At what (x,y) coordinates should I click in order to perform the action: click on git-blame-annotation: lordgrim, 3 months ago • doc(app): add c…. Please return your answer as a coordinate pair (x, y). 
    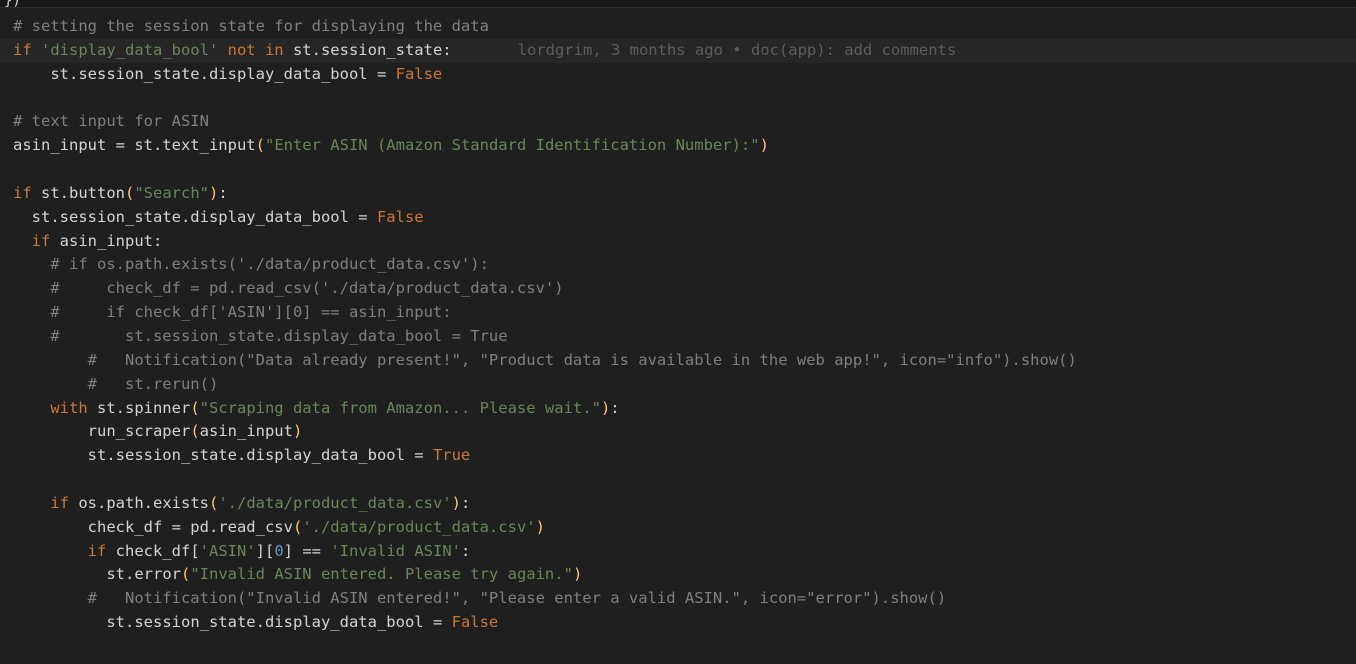
    Looking at the image, I should click on (737, 50).